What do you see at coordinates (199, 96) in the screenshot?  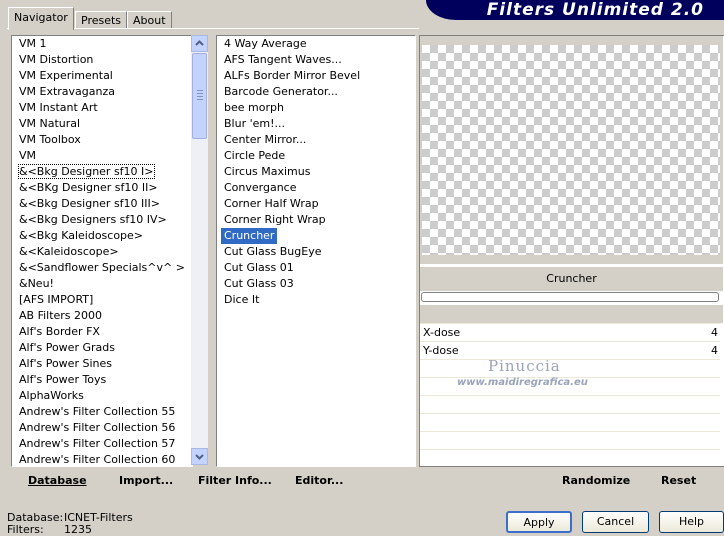 I see `scroll-thumb` at bounding box center [199, 96].